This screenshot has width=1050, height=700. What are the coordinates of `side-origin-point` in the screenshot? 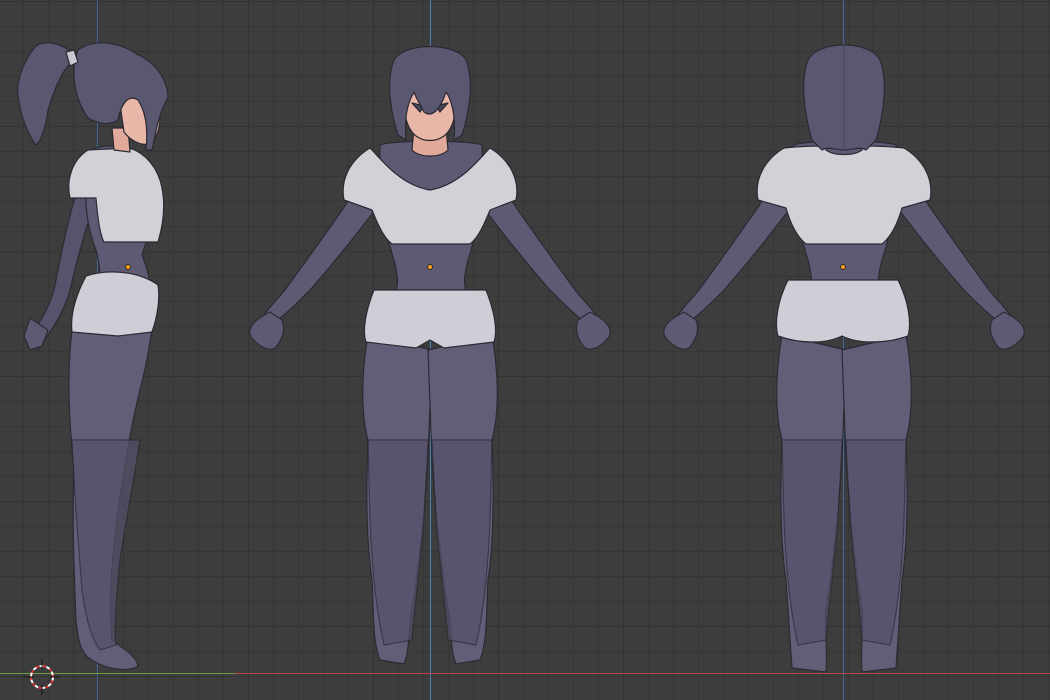 It's located at (128, 267).